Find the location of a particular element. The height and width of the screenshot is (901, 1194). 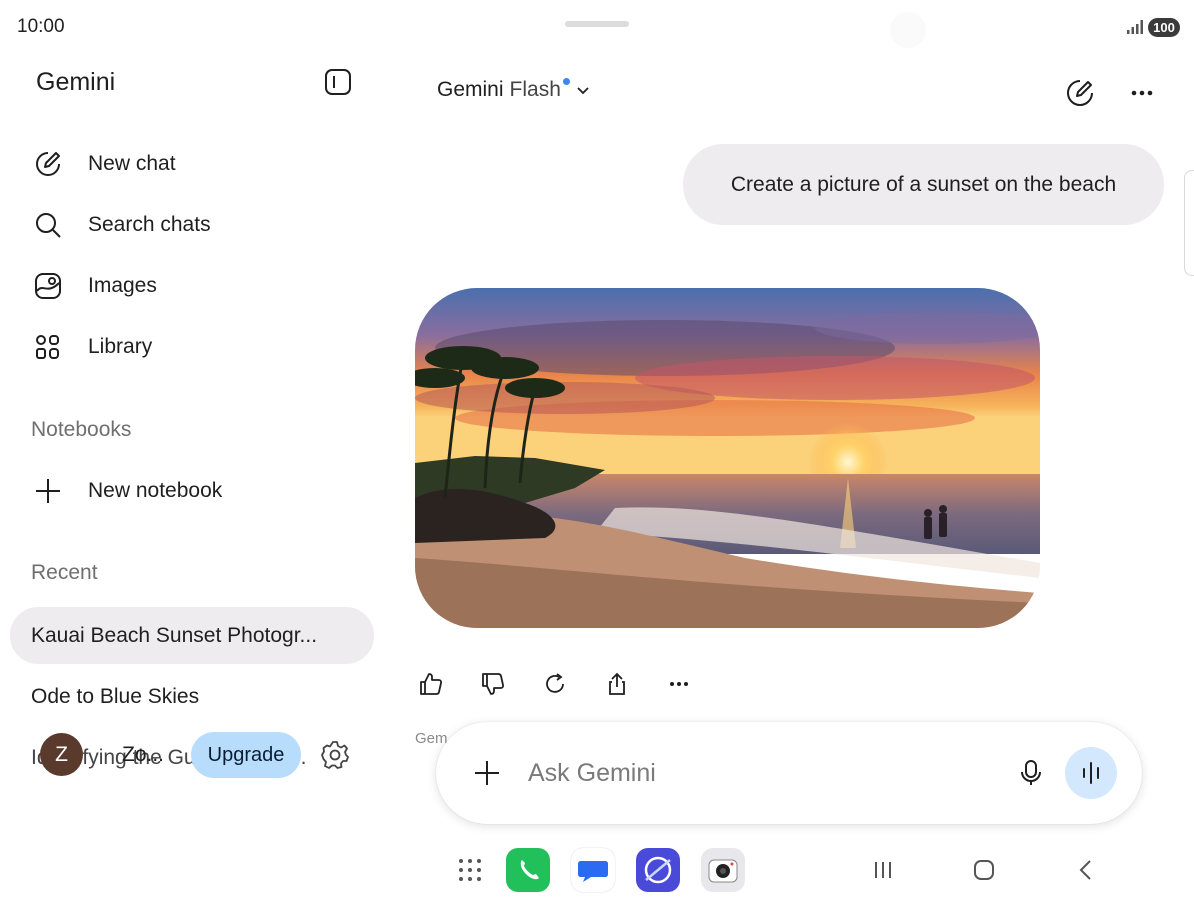

recent-heading: Recent is located at coordinates (64, 572).